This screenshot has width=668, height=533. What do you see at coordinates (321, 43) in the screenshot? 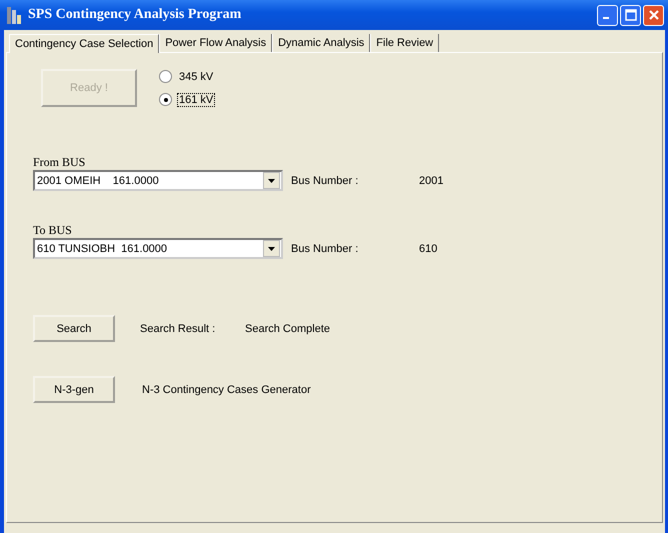
I see `tab: Dynamic Analysis` at bounding box center [321, 43].